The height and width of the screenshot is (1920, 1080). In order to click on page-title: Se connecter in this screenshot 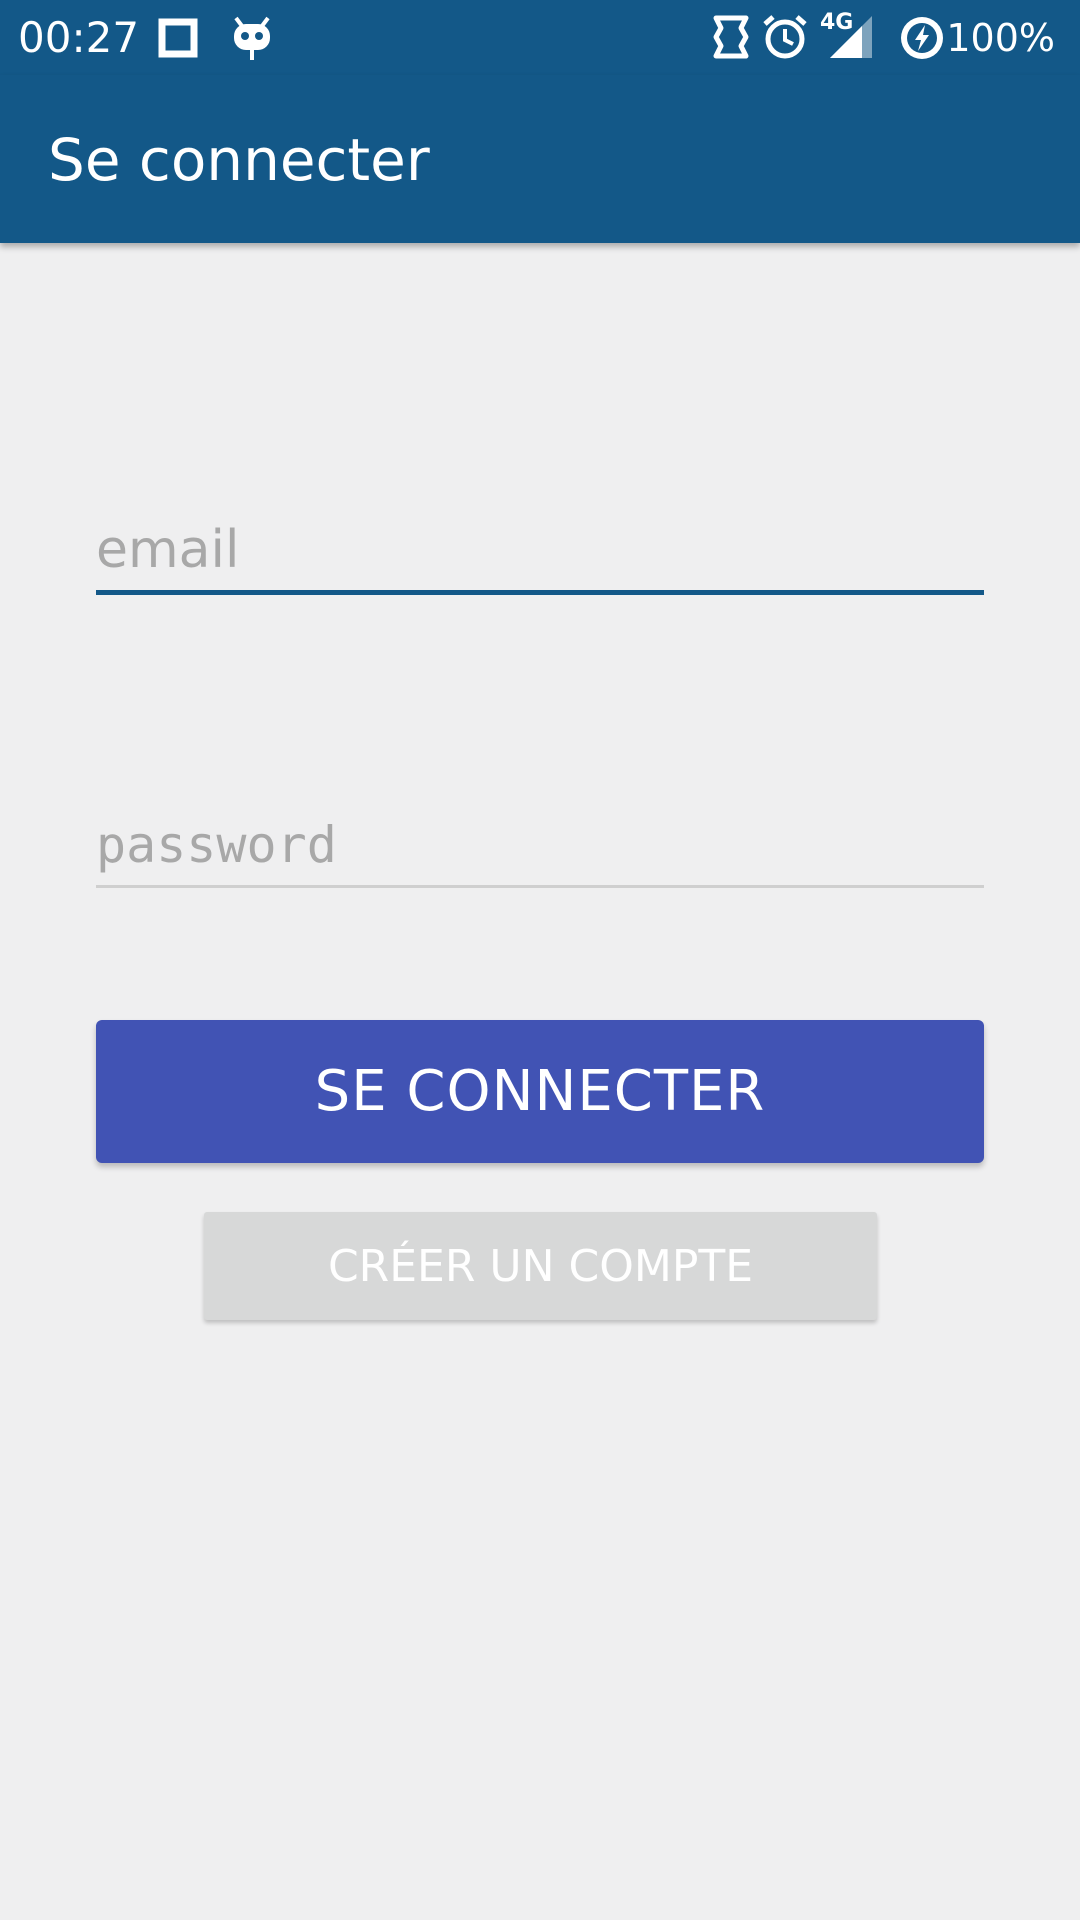, I will do `click(239, 160)`.